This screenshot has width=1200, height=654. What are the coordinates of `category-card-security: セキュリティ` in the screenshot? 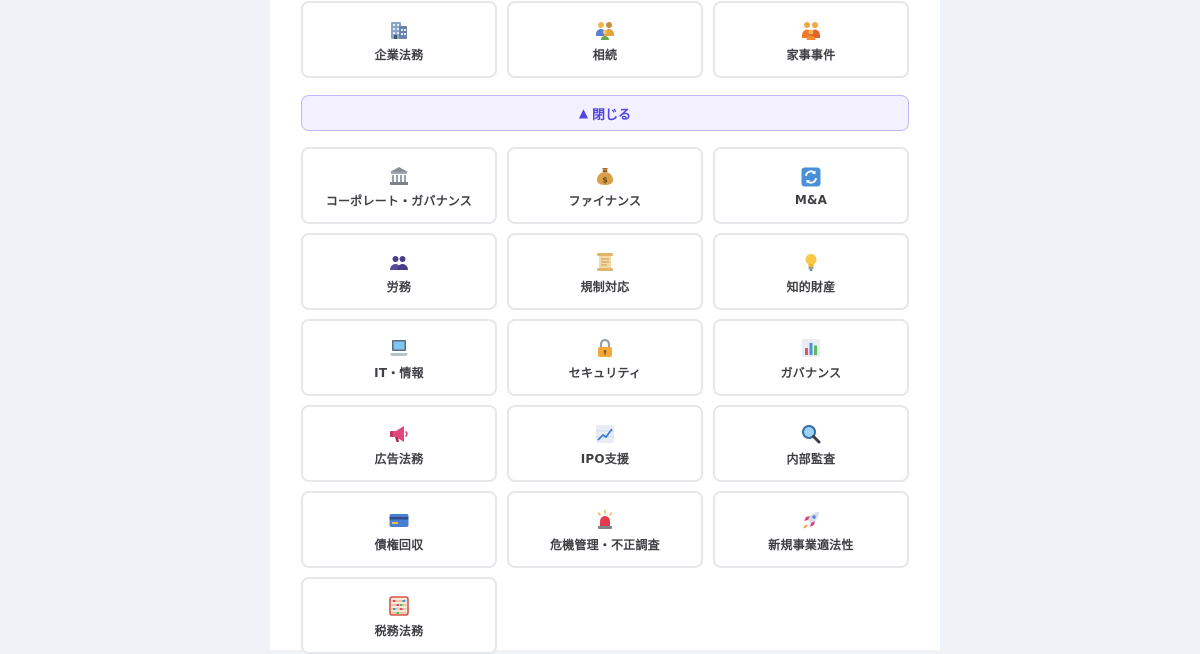 It's located at (605, 357).